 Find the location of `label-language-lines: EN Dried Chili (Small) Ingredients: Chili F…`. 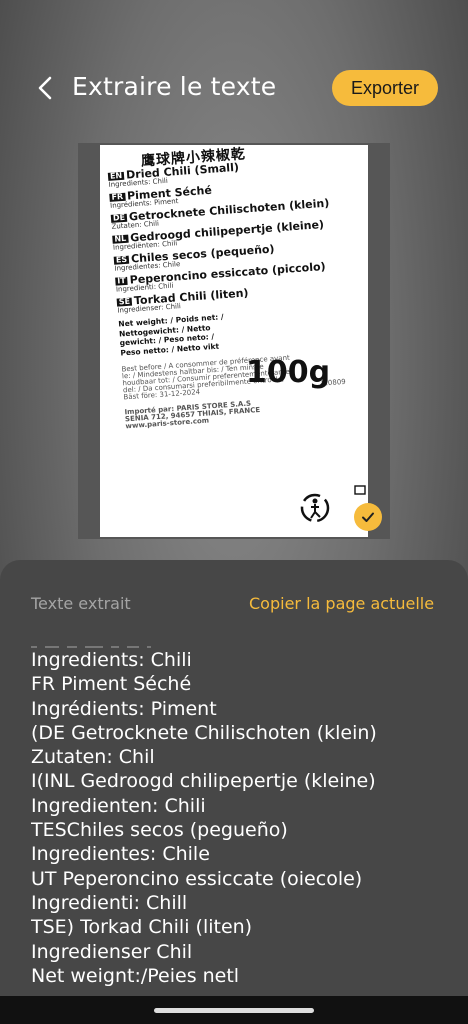

label-language-lines: EN Dried Chili (Small) Ingredients: Chili F… is located at coordinates (237, 234).